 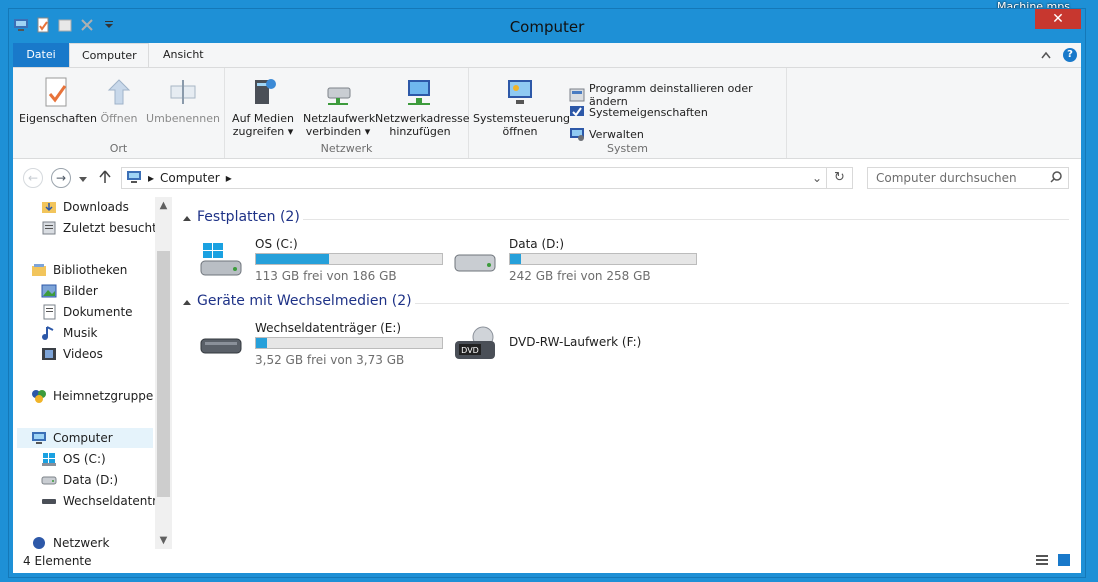 What do you see at coordinates (339, 107) in the screenshot?
I see `map-network-drive-button: Netzlaufwerk verbinden ▾` at bounding box center [339, 107].